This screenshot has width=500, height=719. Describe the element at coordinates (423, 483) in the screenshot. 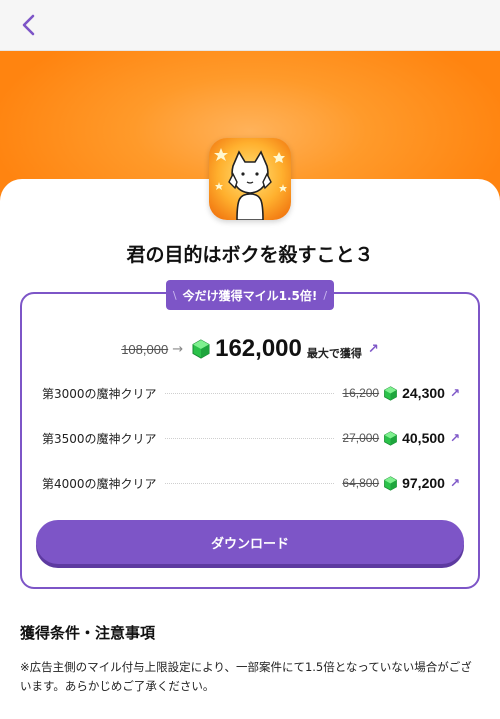

I see `mission-boosted: 97,200` at that location.